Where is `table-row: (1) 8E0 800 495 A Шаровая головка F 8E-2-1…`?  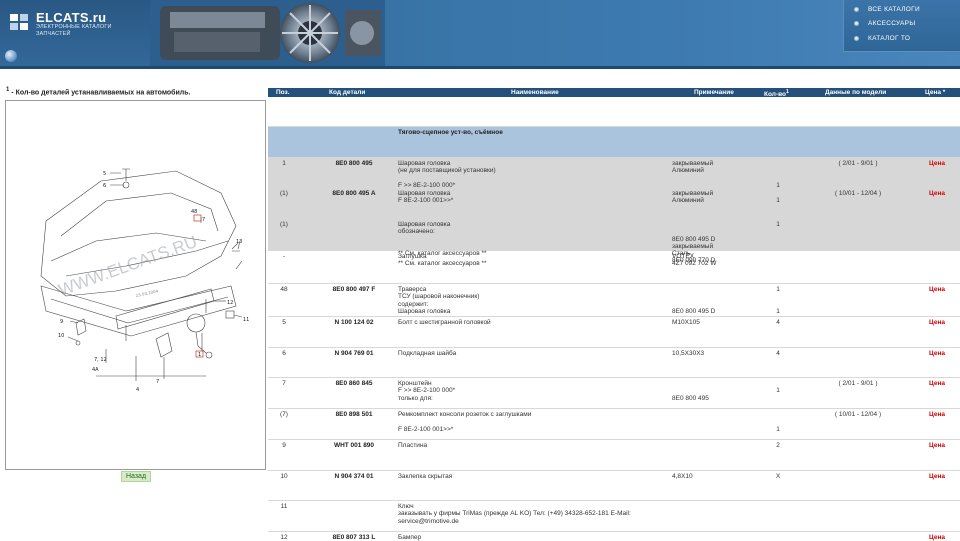
table-row: (1) 8E0 800 495 A Шаровая головка F 8E-2-1… is located at coordinates (614, 203).